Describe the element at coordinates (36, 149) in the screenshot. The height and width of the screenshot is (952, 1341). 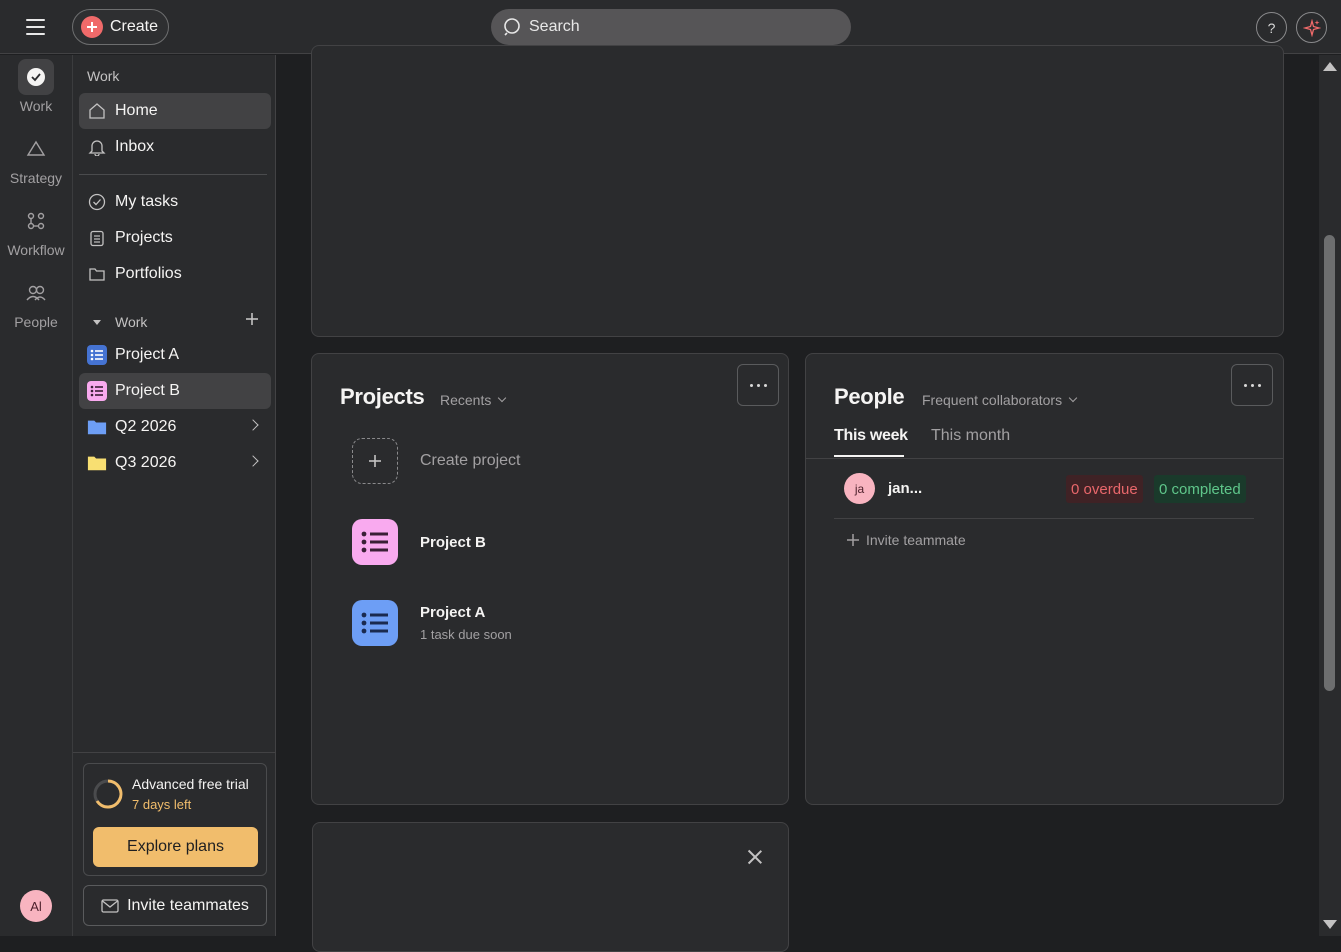
I see `triangle-icon` at that location.